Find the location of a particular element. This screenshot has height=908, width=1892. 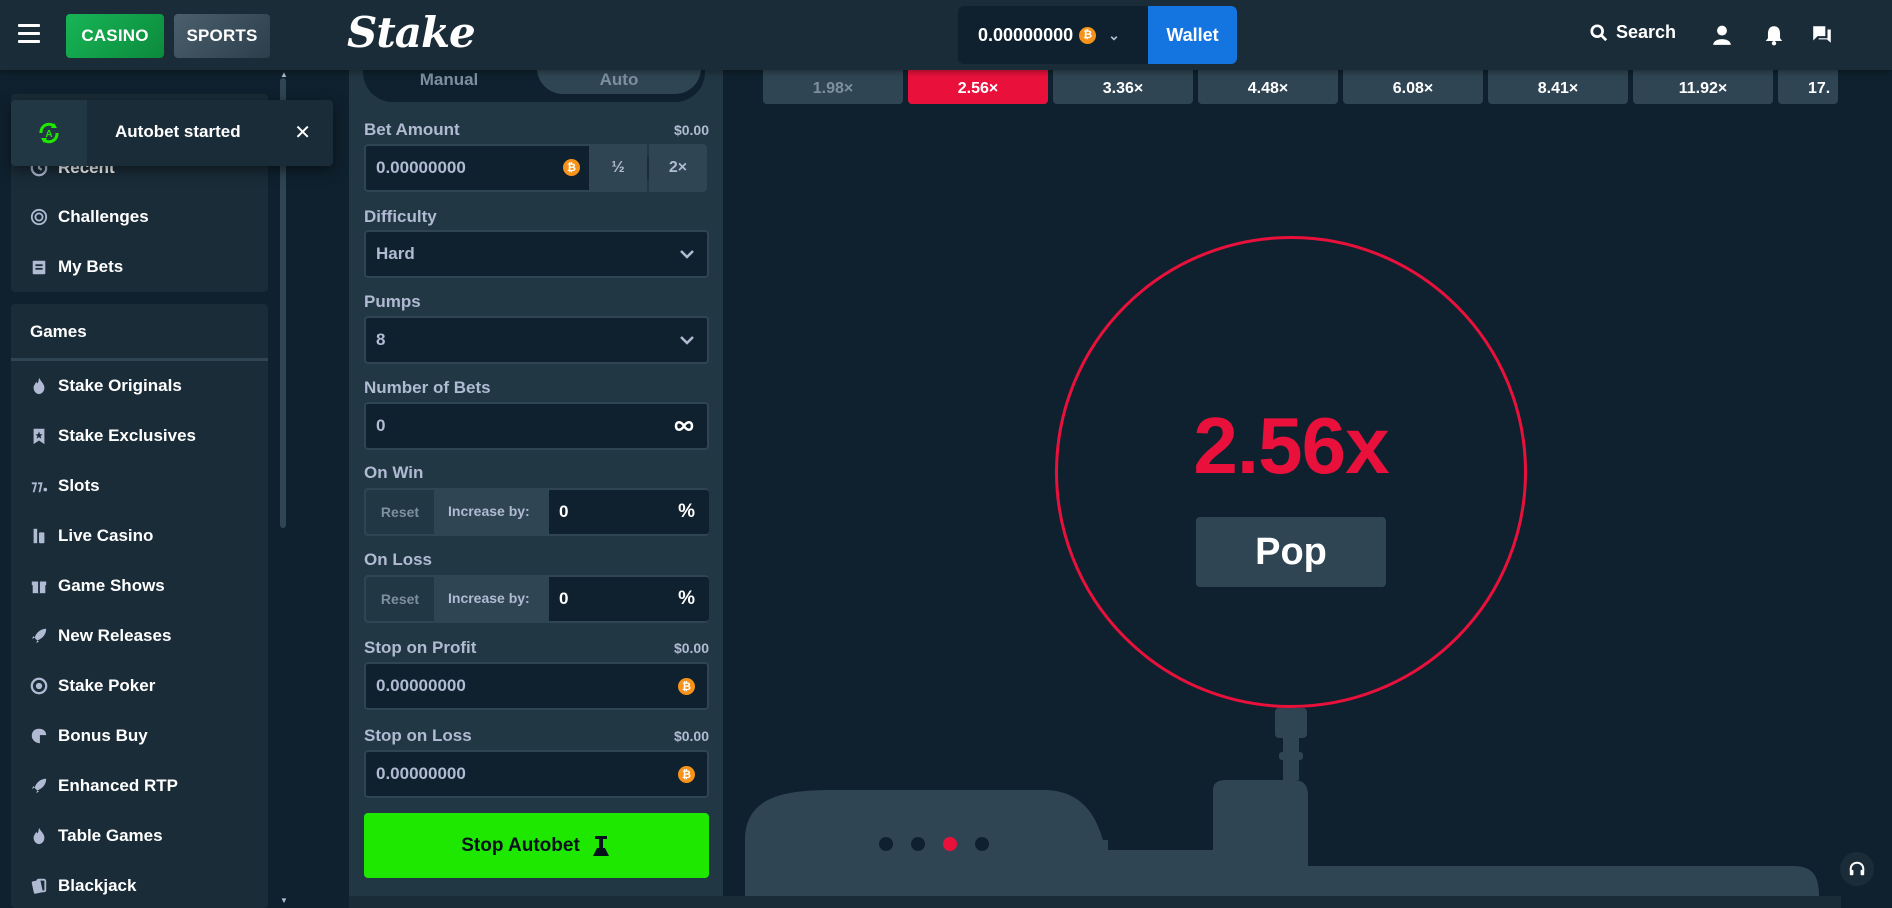

sidebar-item-stake-originals: Stake Originals is located at coordinates (106, 386).